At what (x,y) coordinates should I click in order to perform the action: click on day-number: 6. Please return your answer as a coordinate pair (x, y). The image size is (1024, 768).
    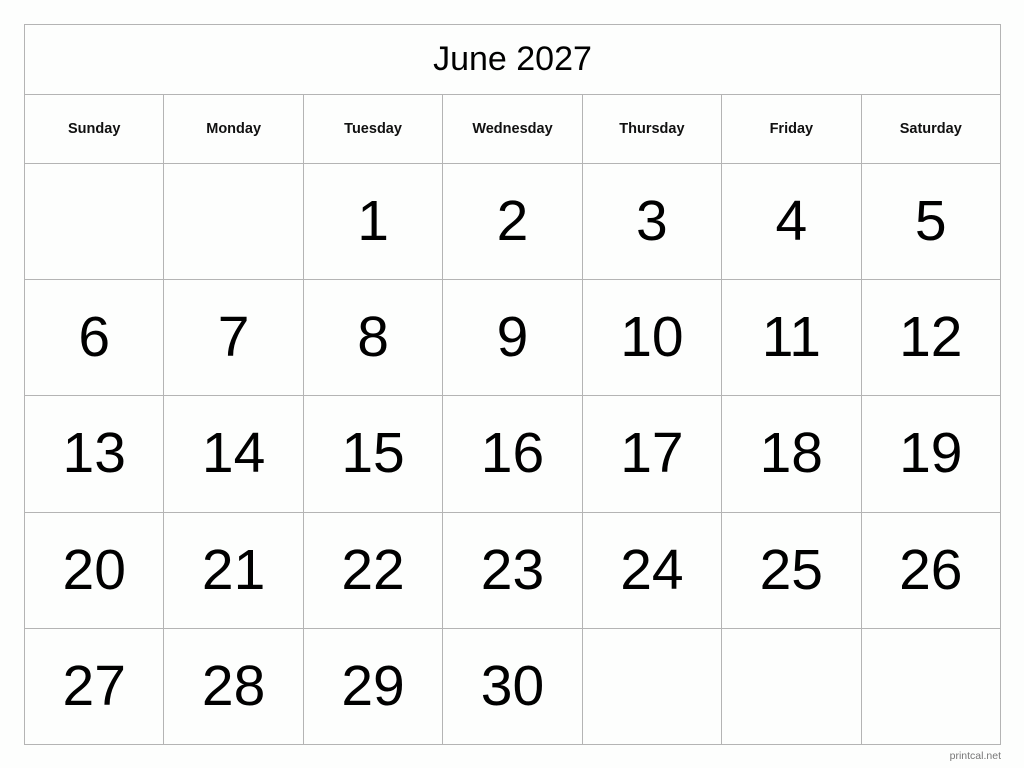
    Looking at the image, I should click on (94, 337).